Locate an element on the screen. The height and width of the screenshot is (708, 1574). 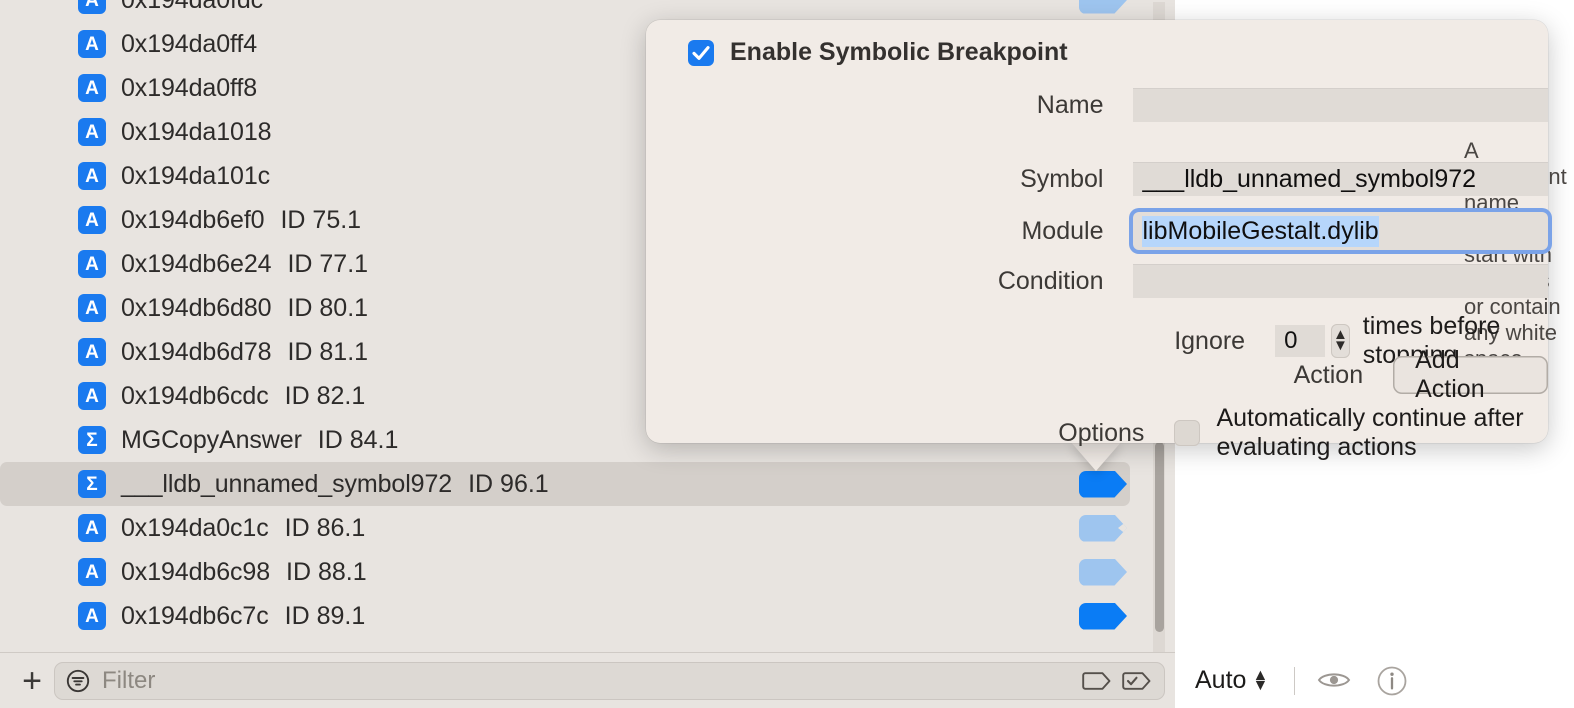
name-label: Name is located at coordinates (1070, 104).